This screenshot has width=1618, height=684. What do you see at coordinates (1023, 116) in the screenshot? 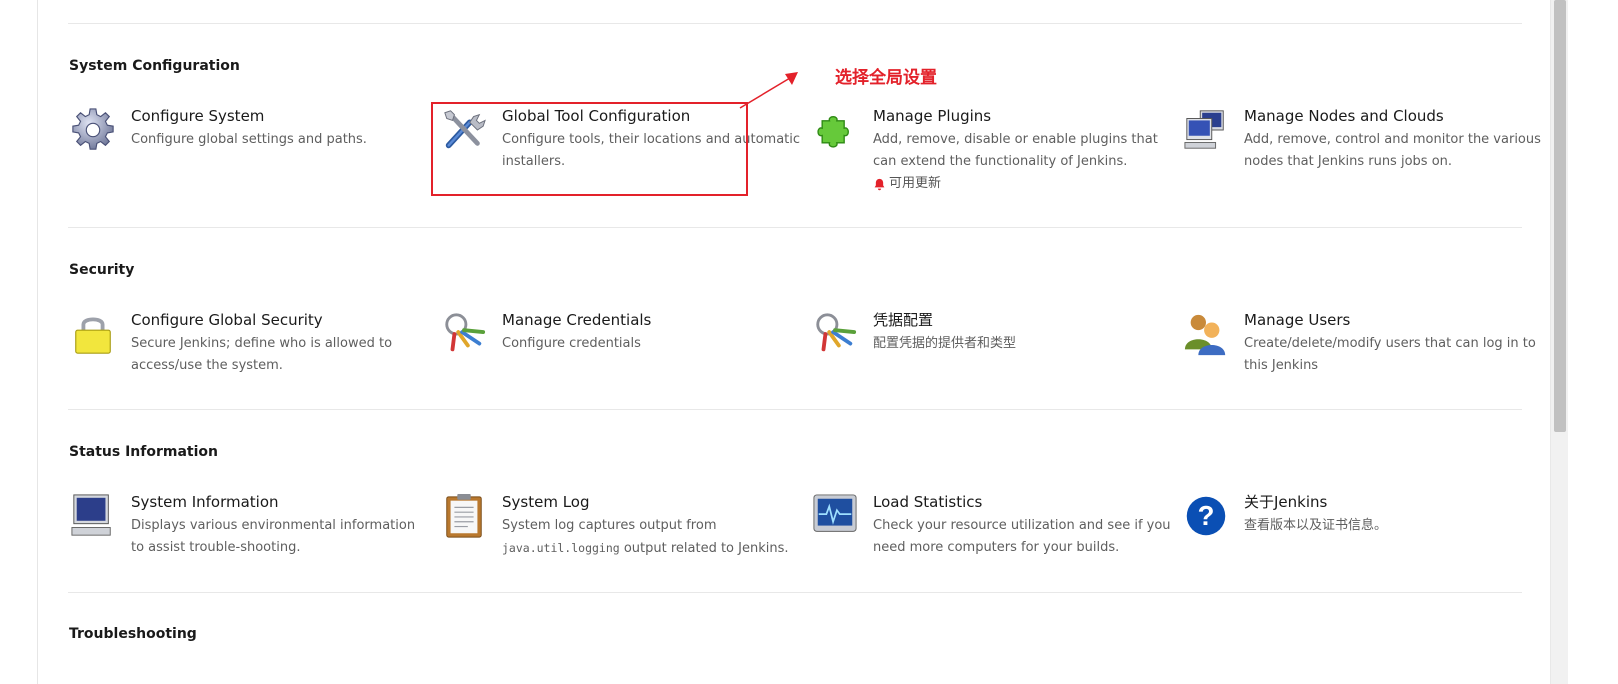
I see `item-title: Manage Plugins` at bounding box center [1023, 116].